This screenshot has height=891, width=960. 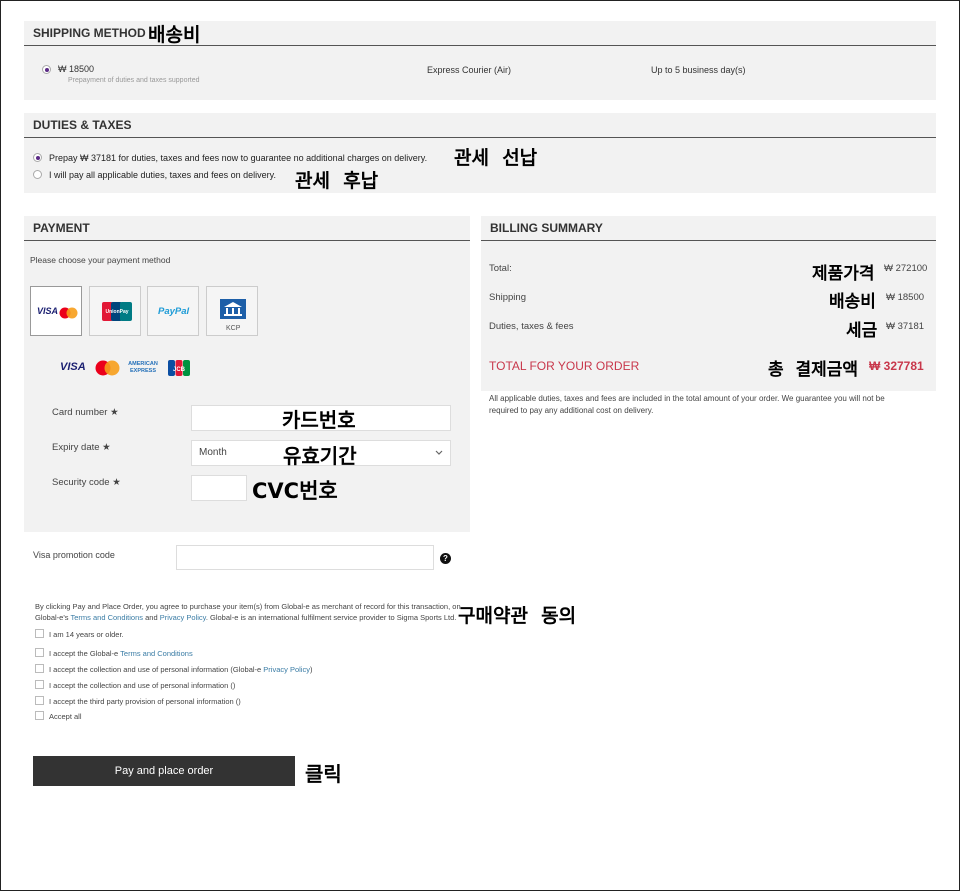 What do you see at coordinates (100, 260) in the screenshot?
I see `payment-instruction: Please choose your payment method` at bounding box center [100, 260].